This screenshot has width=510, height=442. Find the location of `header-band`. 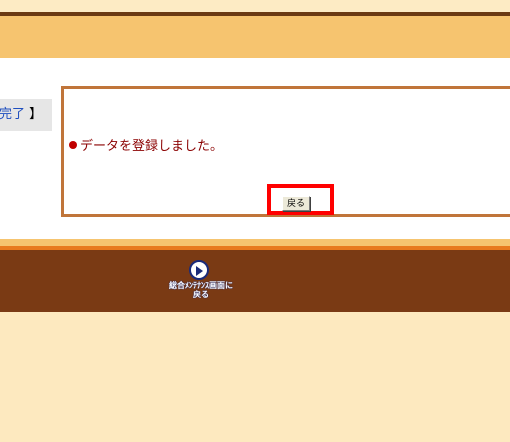

header-band is located at coordinates (255, 37).